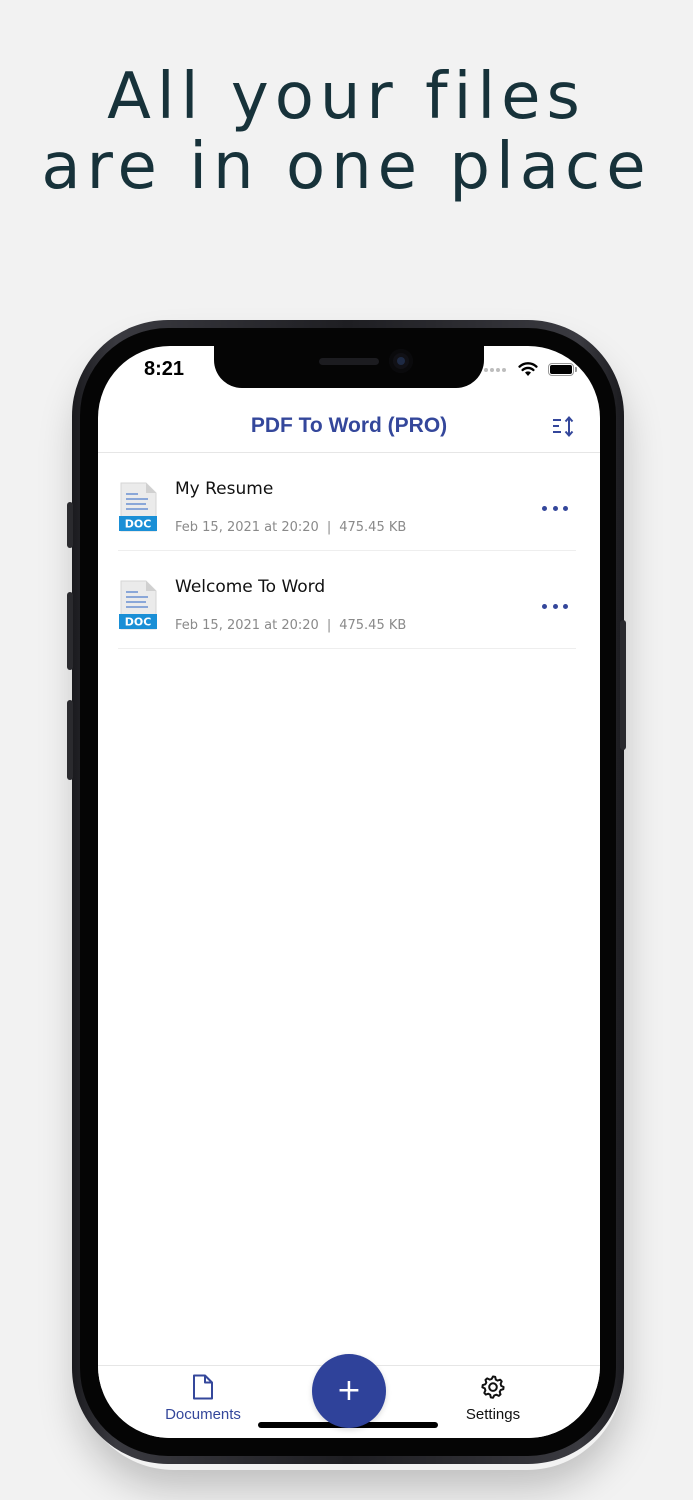  I want to click on add-document-button: +, so click(349, 1391).